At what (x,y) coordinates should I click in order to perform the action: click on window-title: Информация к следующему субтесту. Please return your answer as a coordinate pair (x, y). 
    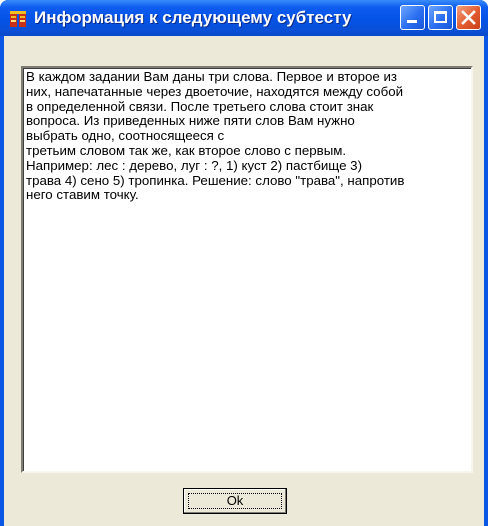
    Looking at the image, I should click on (193, 17).